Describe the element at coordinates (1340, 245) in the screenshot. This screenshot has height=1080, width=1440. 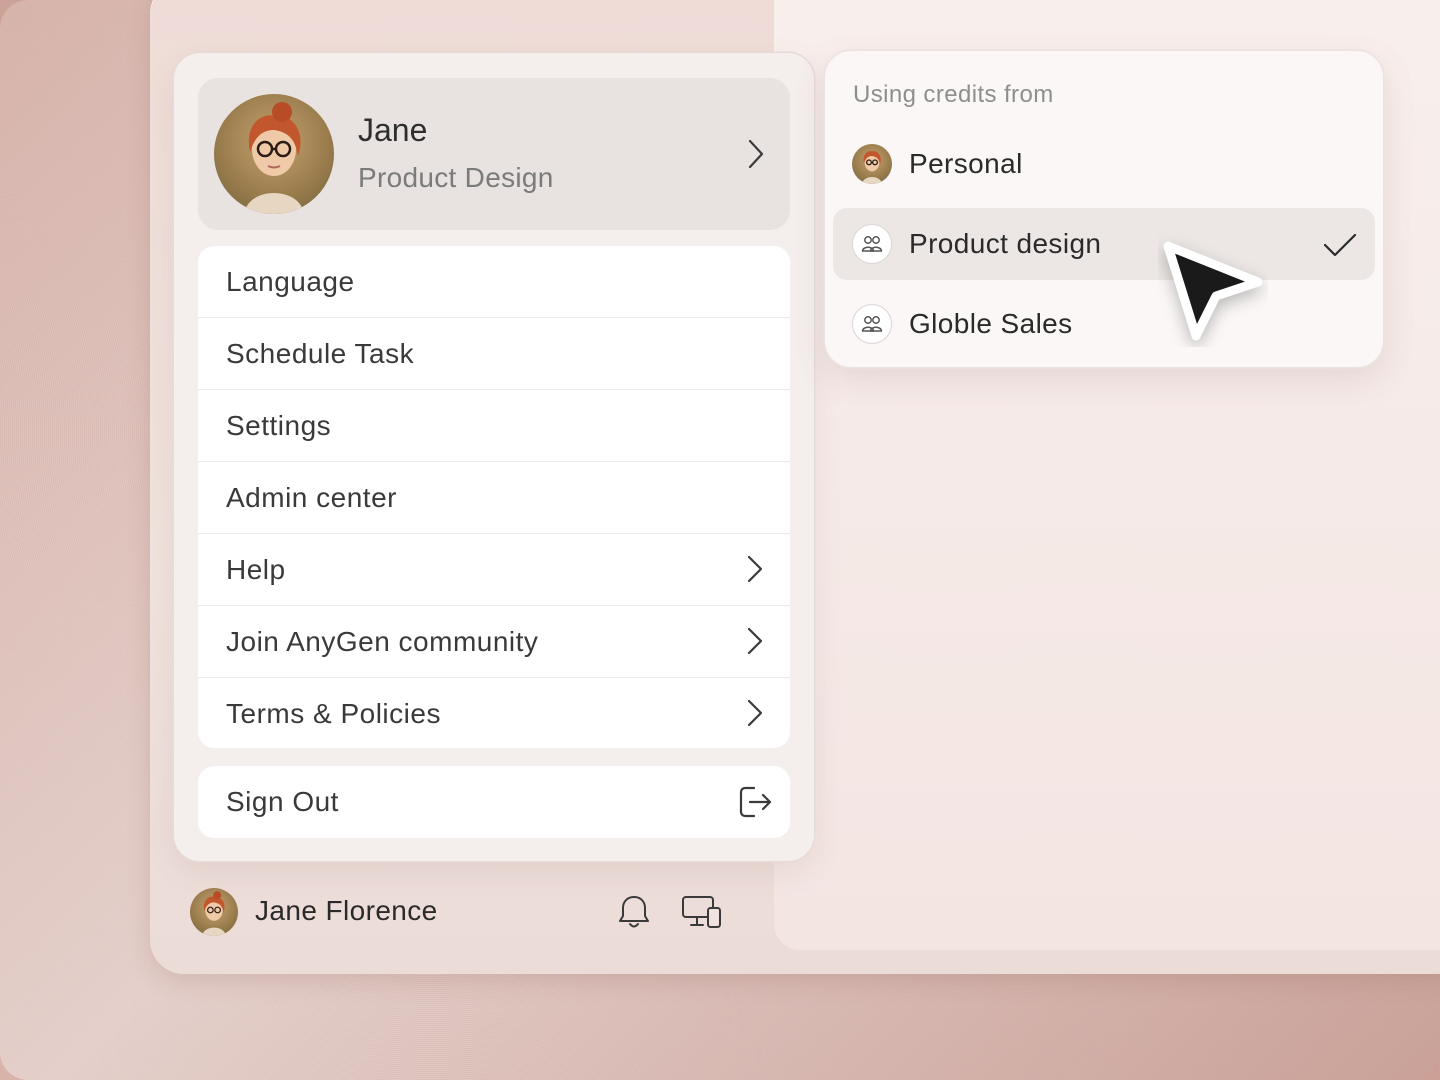
I see `checkmark-icon` at that location.